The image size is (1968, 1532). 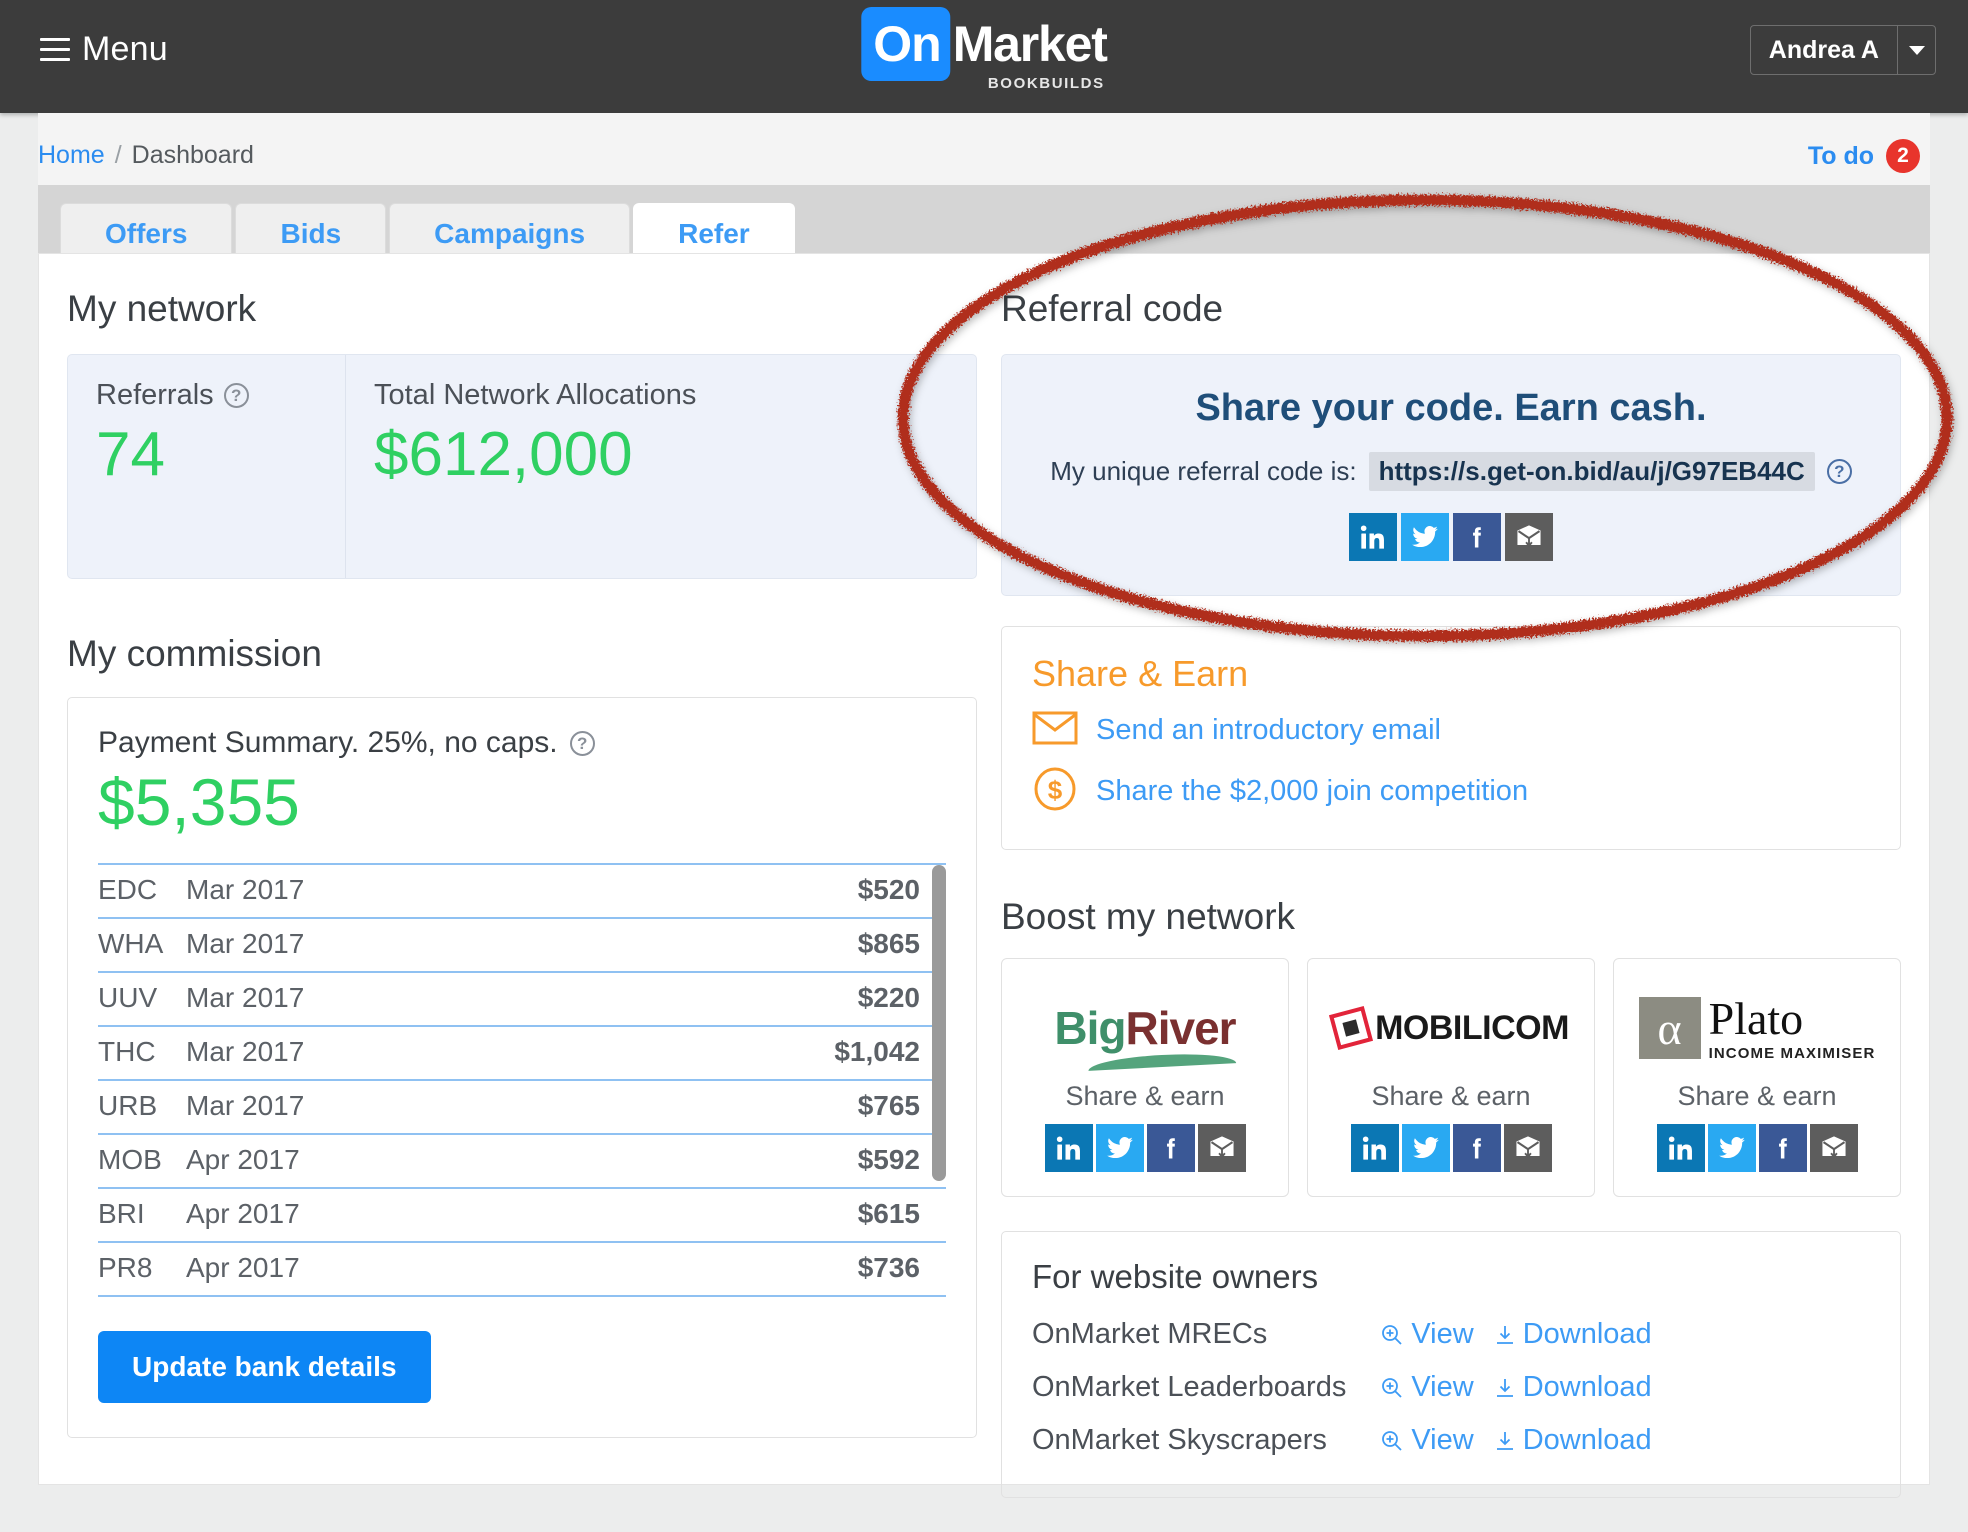 What do you see at coordinates (939, 1022) in the screenshot?
I see `table-scrollbar` at bounding box center [939, 1022].